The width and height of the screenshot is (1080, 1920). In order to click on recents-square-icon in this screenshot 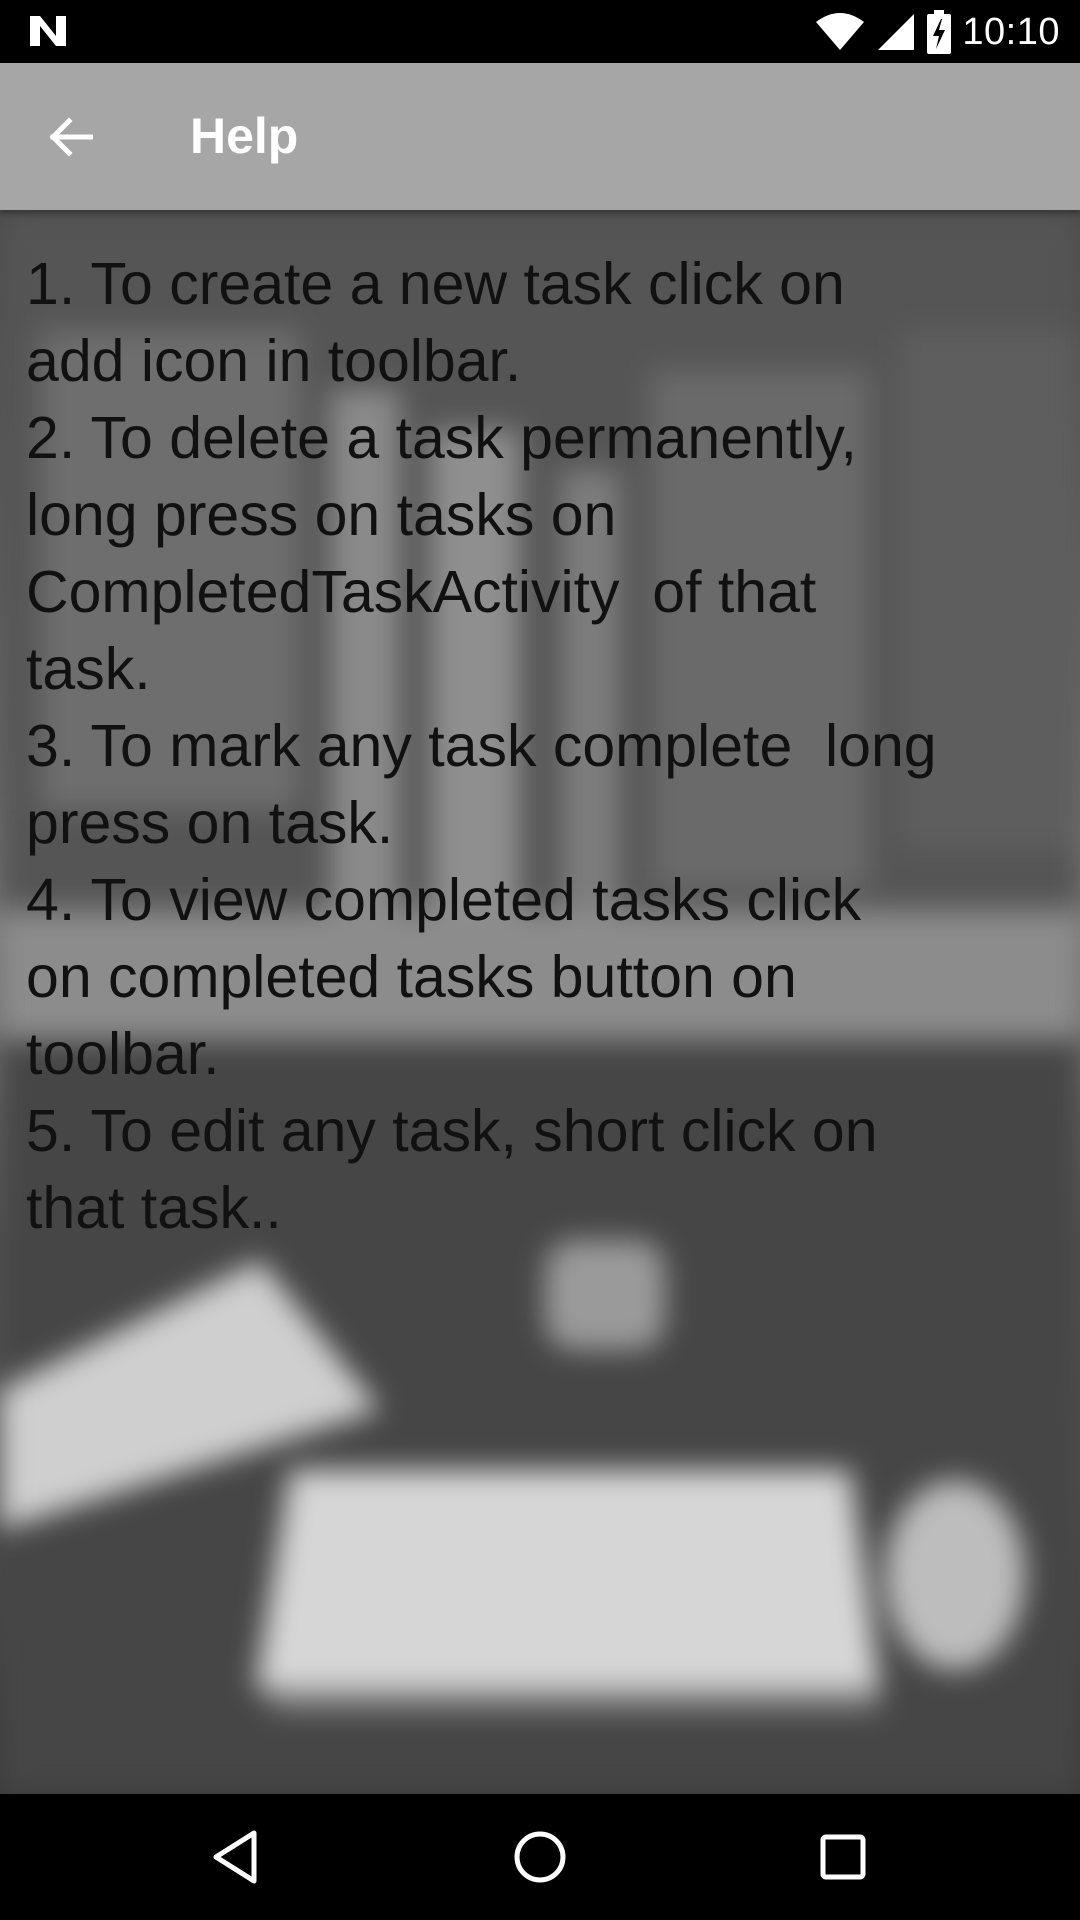, I will do `click(843, 1857)`.